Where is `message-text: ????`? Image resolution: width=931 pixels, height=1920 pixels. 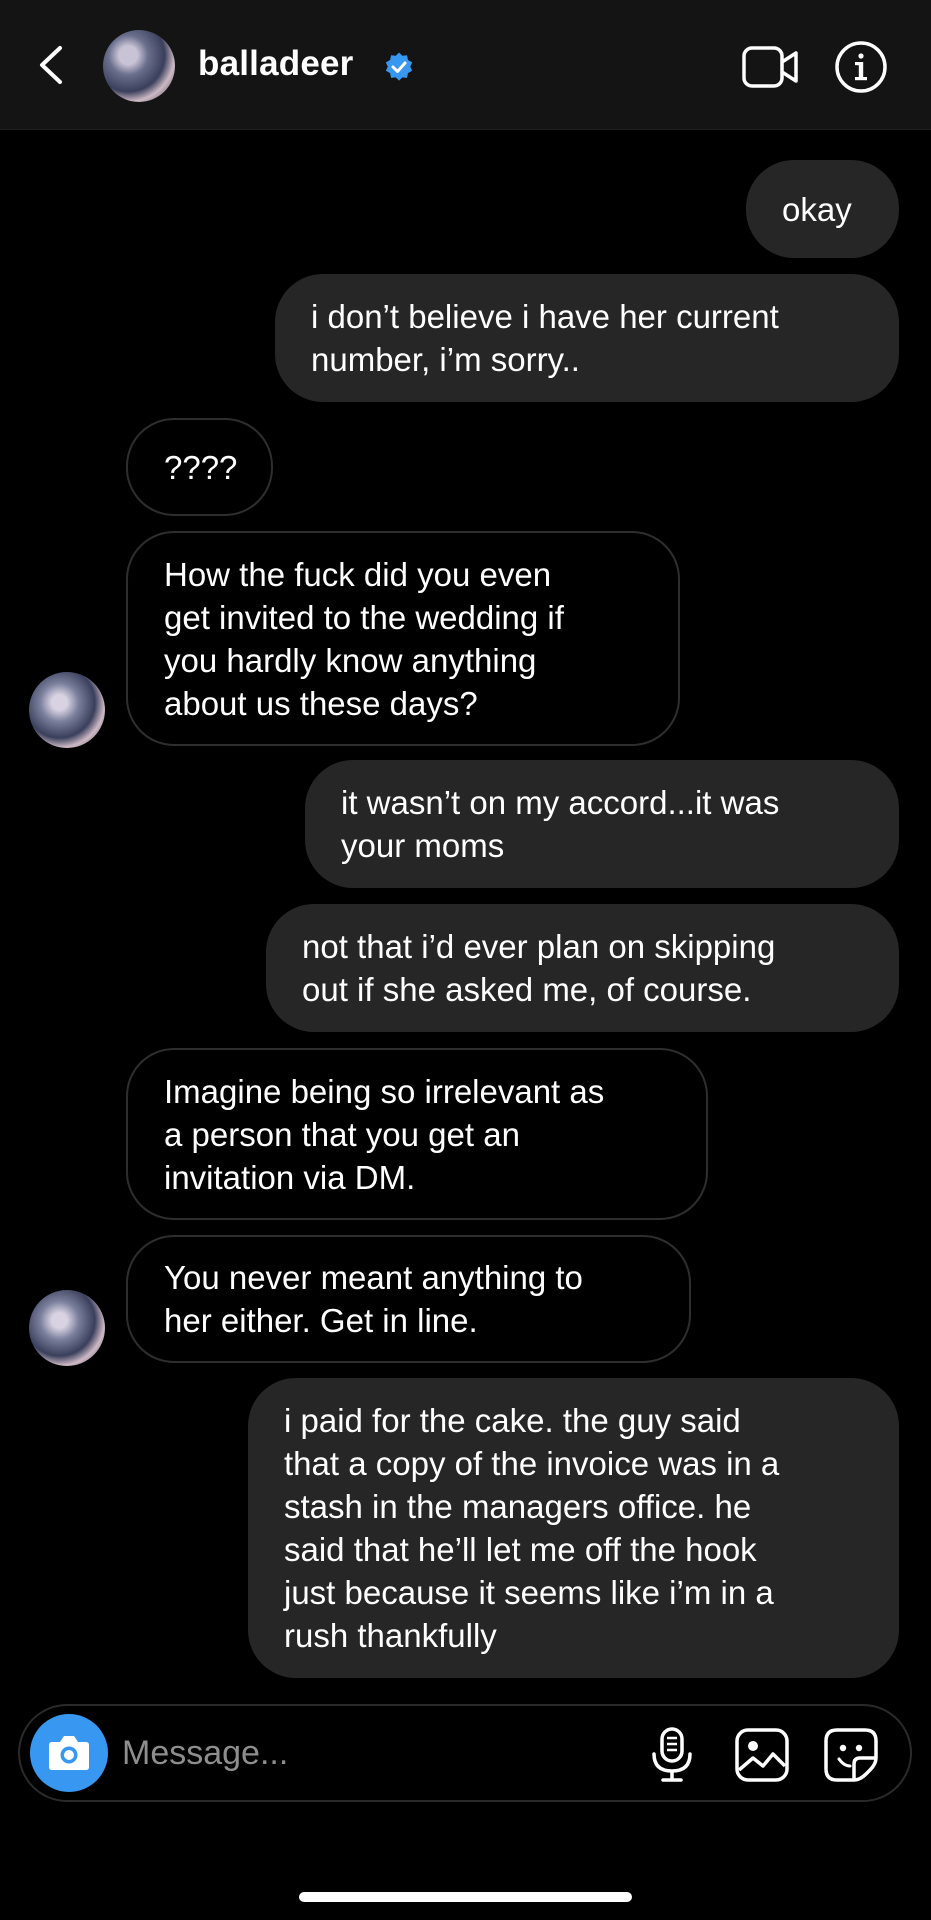 message-text: ???? is located at coordinates (201, 467).